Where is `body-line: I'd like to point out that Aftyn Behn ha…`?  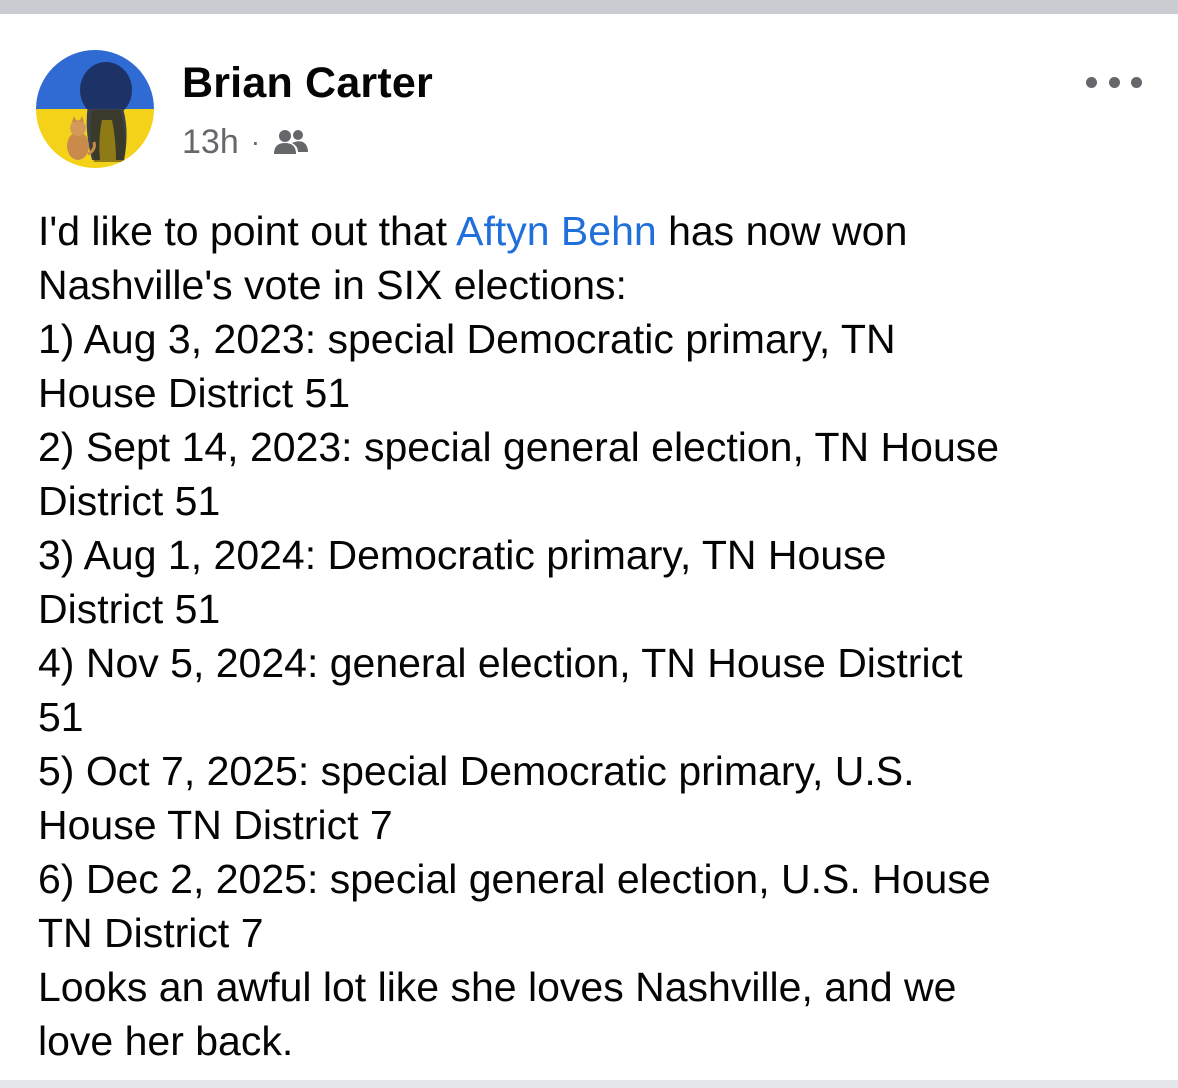
body-line: I'd like to point out that Aftyn Behn ha… is located at coordinates (593, 231).